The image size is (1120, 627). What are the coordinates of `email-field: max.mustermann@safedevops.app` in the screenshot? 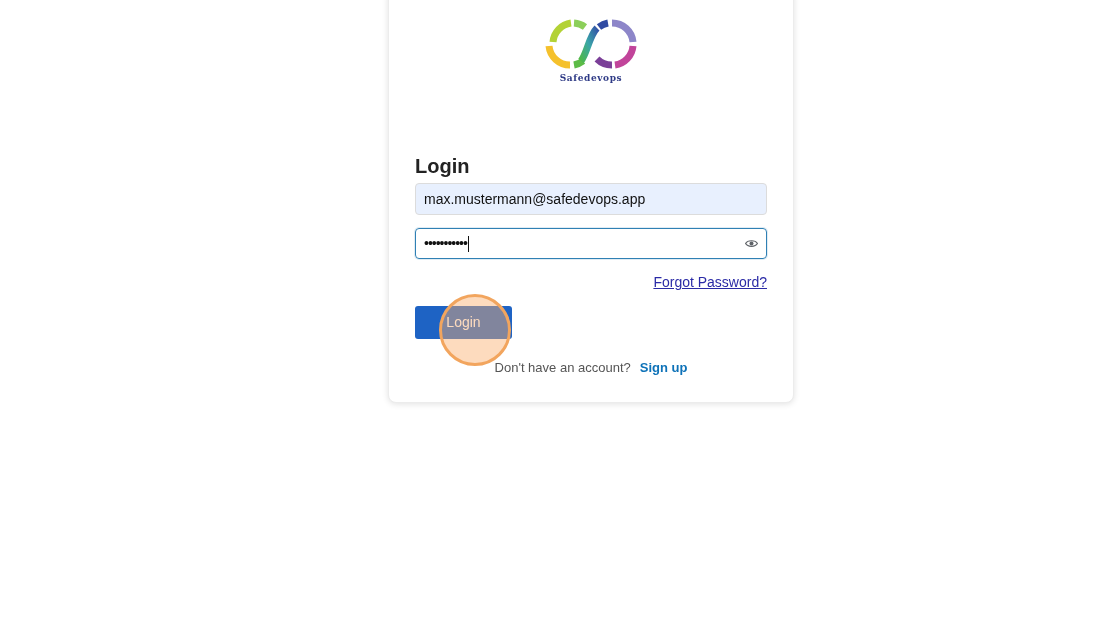 It's located at (591, 199).